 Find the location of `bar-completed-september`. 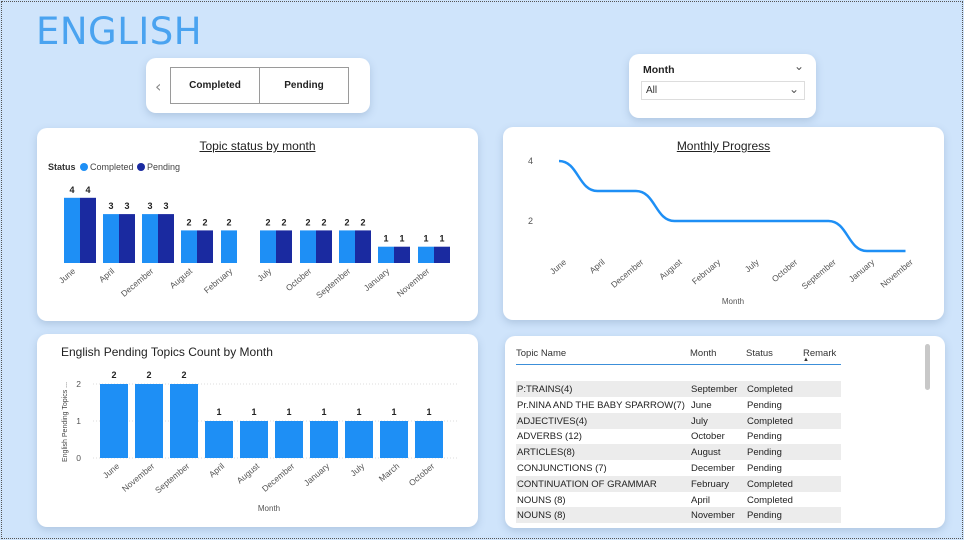

bar-completed-september is located at coordinates (347, 246).